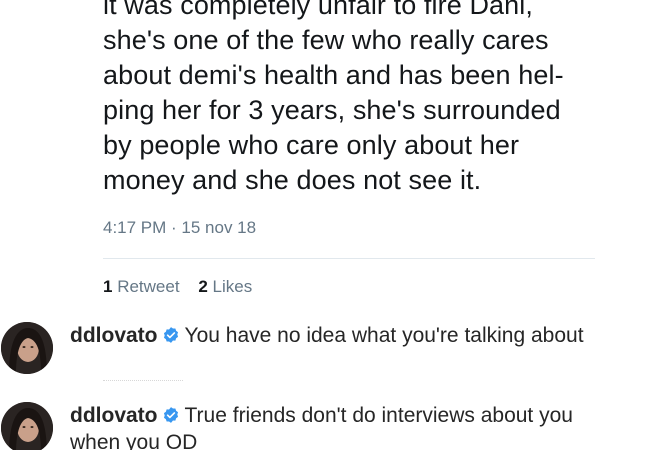 The height and width of the screenshot is (450, 650). Describe the element at coordinates (203, 286) in the screenshot. I see `likes-count: 2` at that location.